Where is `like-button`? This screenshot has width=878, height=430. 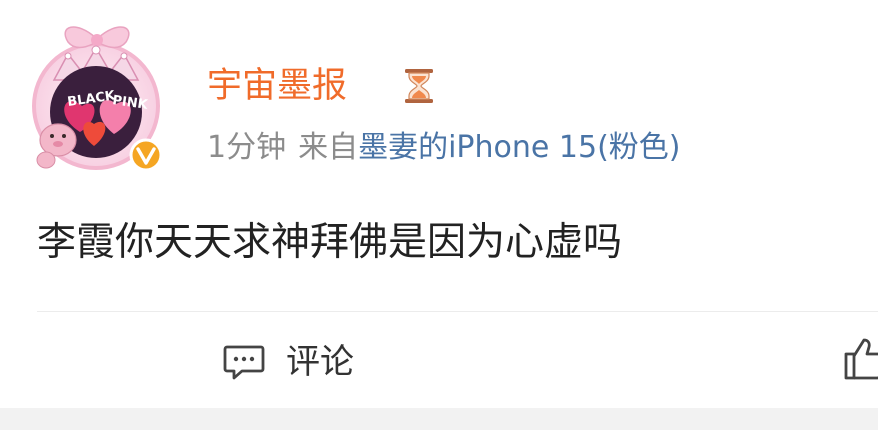
like-button is located at coordinates (859, 359).